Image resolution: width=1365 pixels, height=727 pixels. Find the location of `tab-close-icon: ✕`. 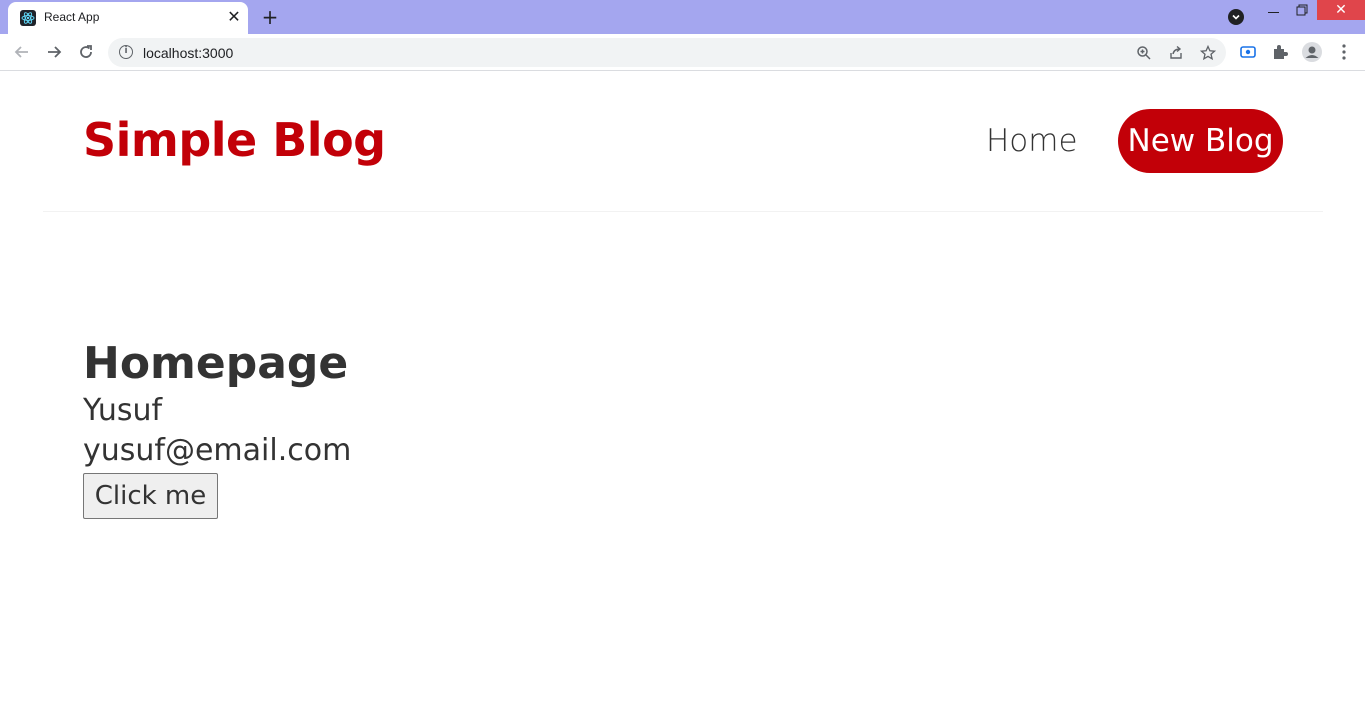

tab-close-icon: ✕ is located at coordinates (234, 17).